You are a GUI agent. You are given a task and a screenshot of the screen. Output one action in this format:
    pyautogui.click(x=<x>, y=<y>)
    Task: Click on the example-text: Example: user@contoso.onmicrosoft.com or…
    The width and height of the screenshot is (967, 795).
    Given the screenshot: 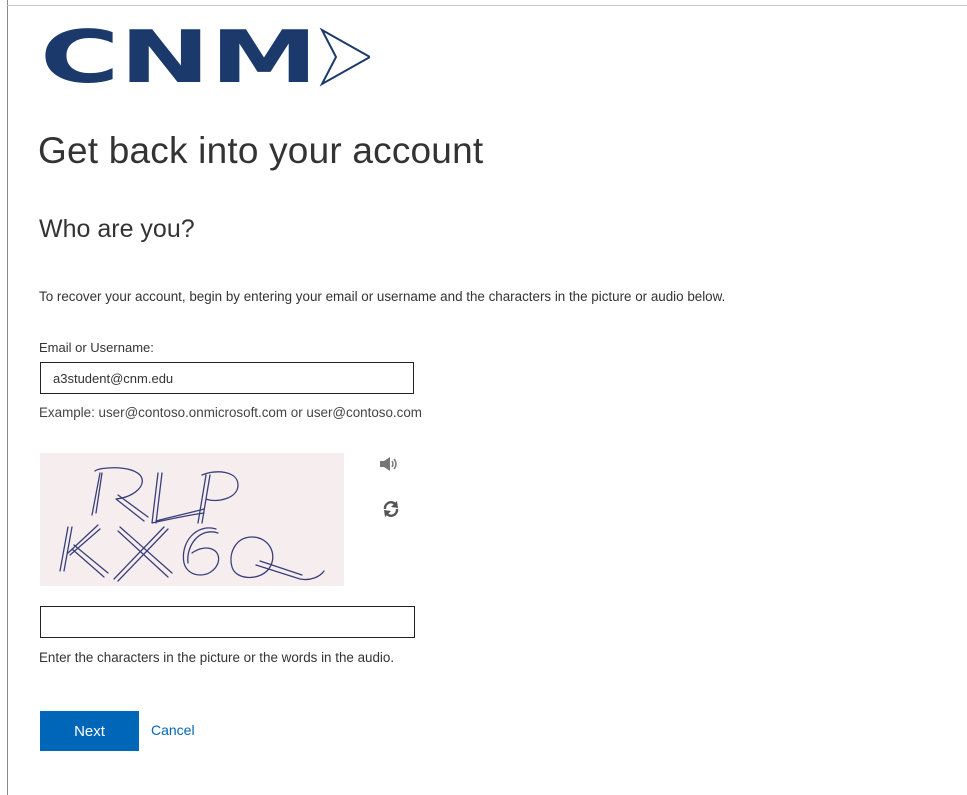 What is the action you would take?
    pyautogui.click(x=230, y=412)
    